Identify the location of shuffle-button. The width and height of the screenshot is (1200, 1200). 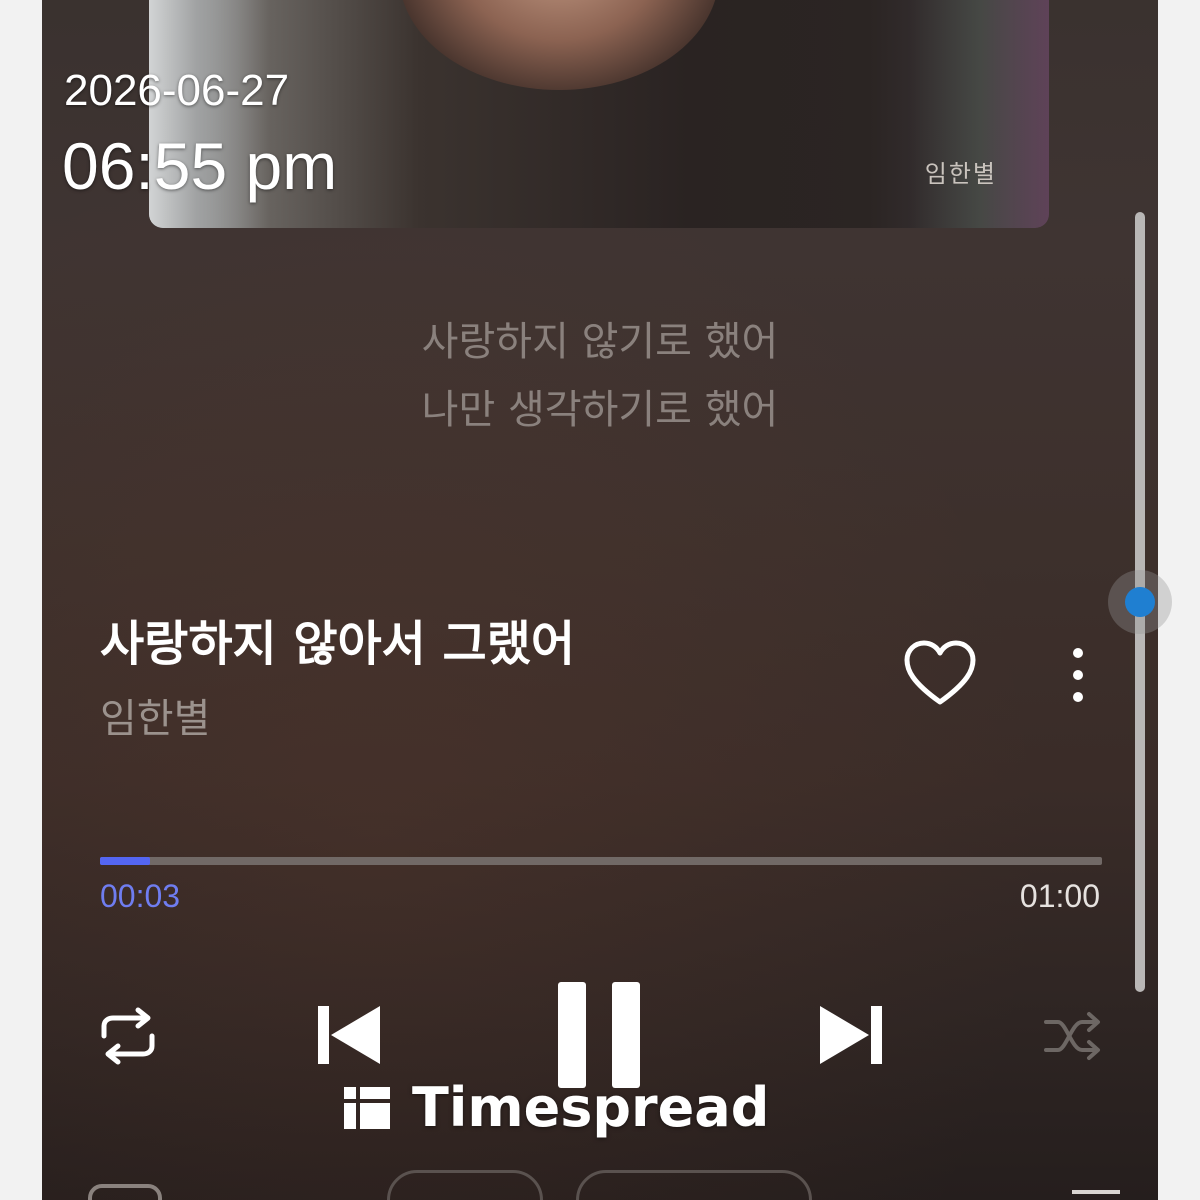
(1073, 1036).